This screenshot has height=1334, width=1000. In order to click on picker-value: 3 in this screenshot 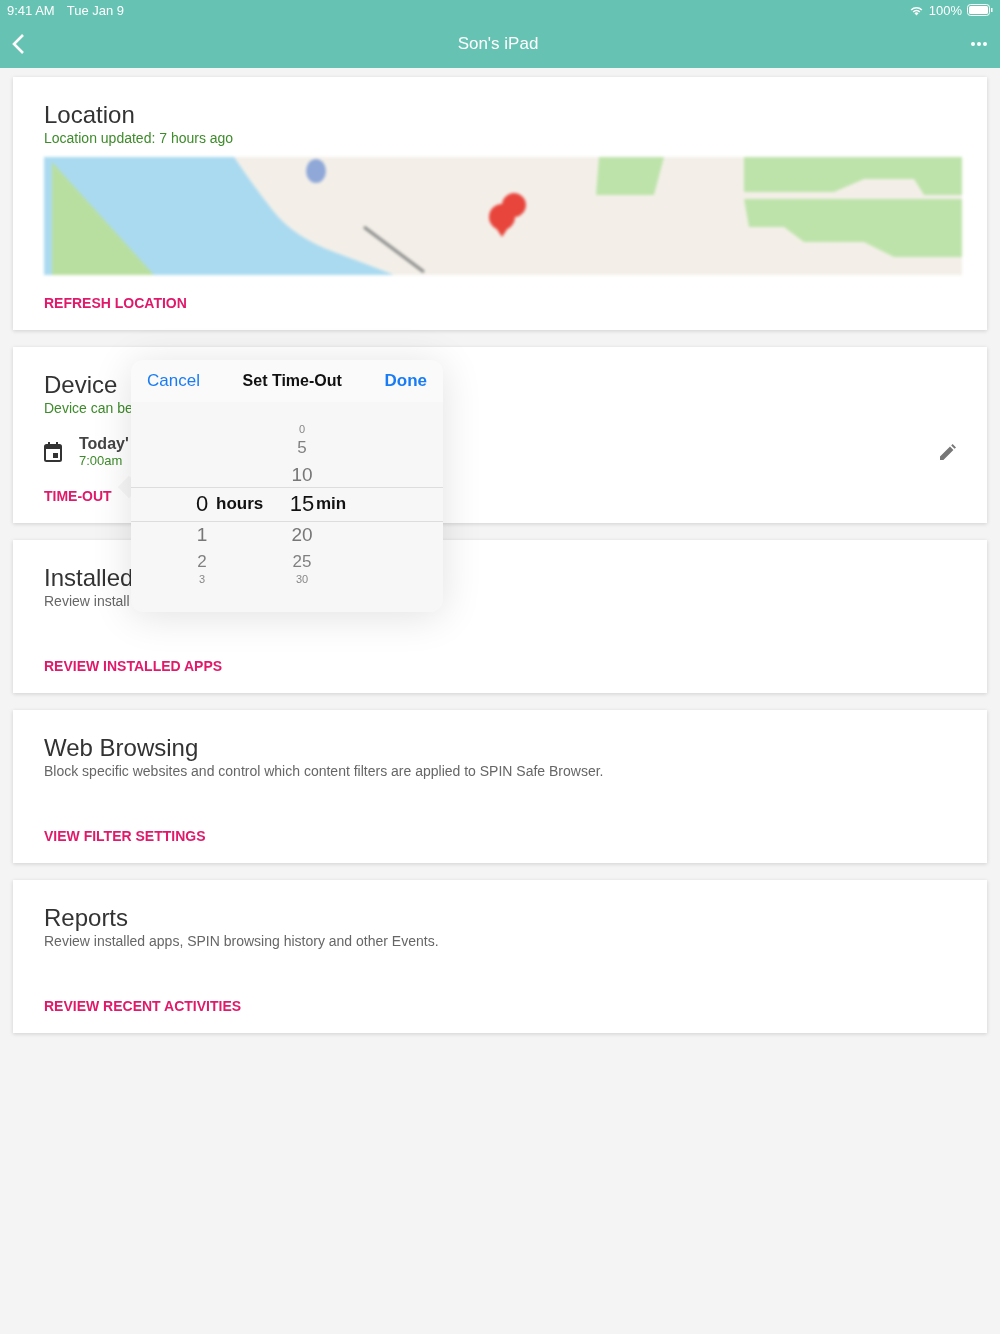, I will do `click(202, 579)`.